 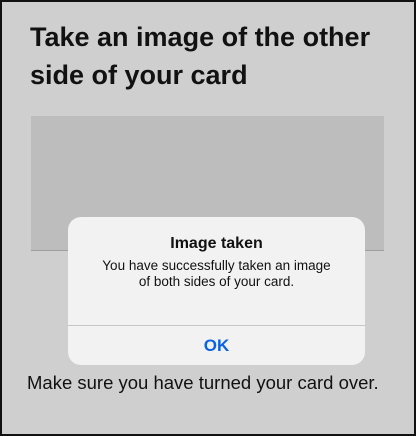 What do you see at coordinates (216, 345) in the screenshot?
I see `ok-button: OK` at bounding box center [216, 345].